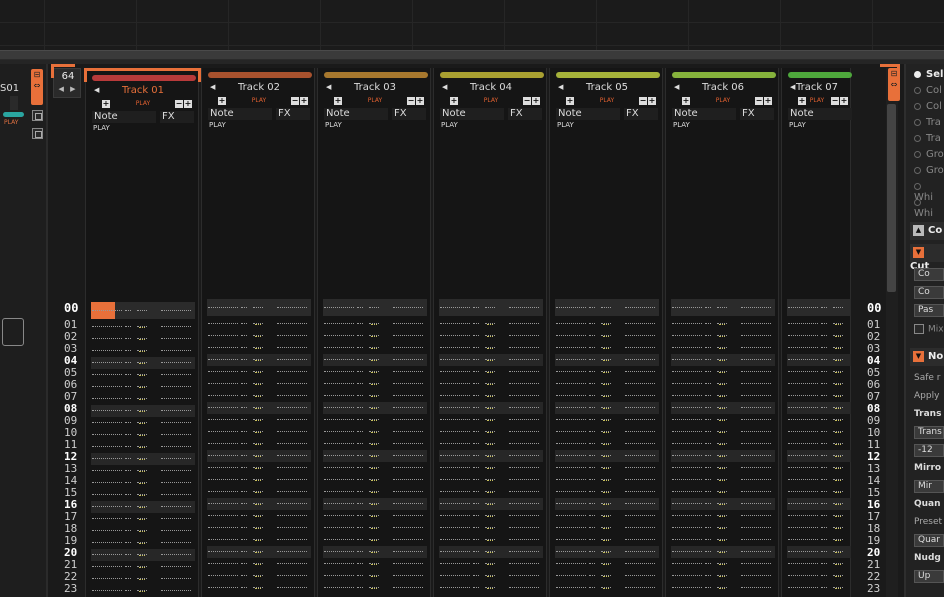 This screenshot has width=944, height=597. Describe the element at coordinates (606, 332) in the screenshot. I see `track-column: ◀ Track 05 PLAY + − + Note FX PLAY` at that location.